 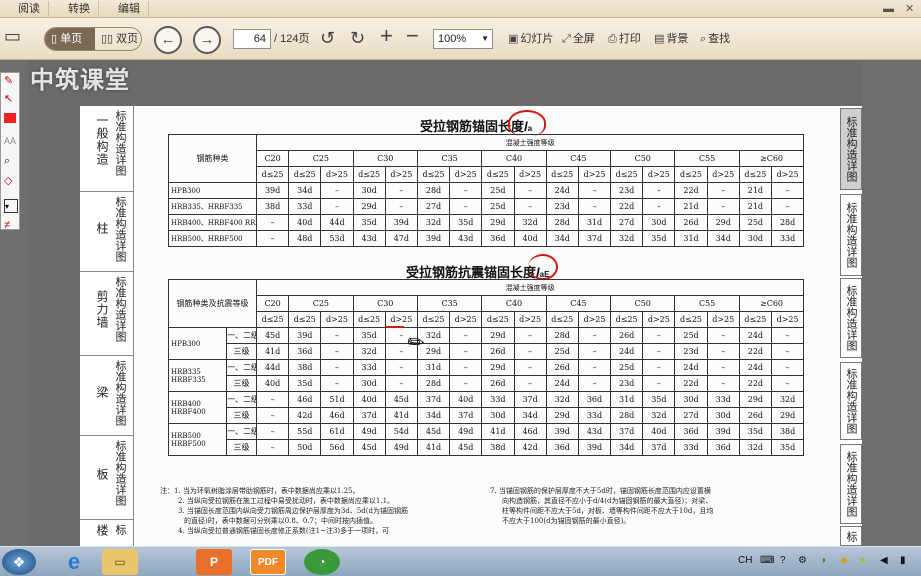 What do you see at coordinates (888, 9) in the screenshot?
I see `minimize-icon: ▬` at bounding box center [888, 9].